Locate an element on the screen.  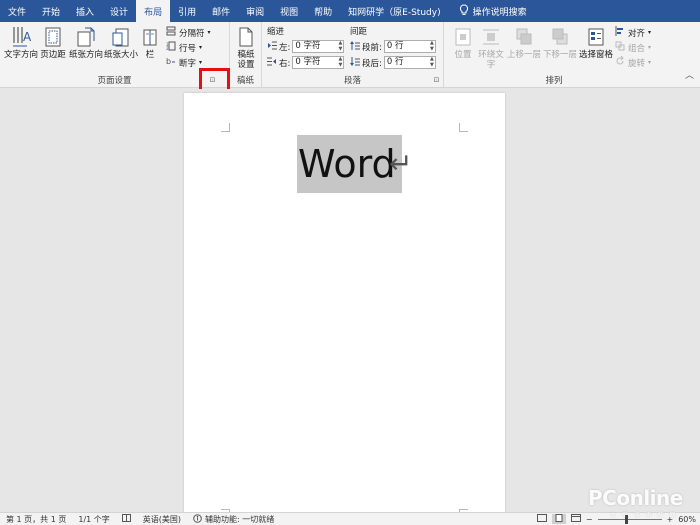
position-label: 位置 is located at coordinates (463, 55).